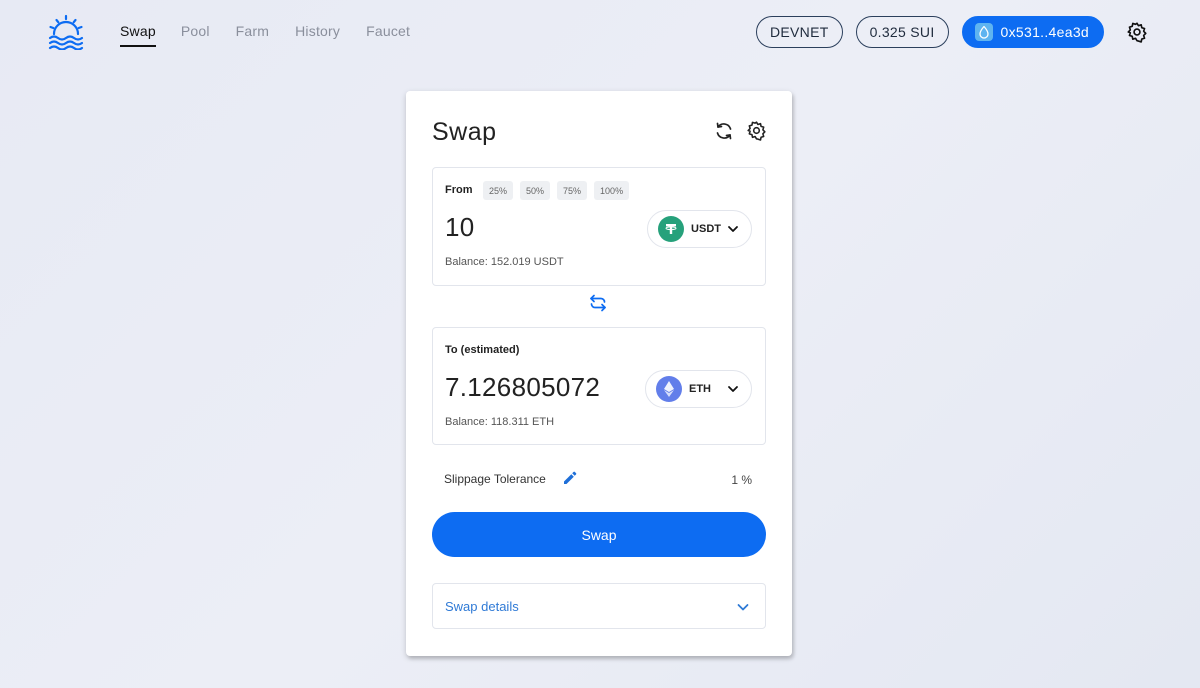  Describe the element at coordinates (482, 606) in the screenshot. I see `swap-details-label: Swap details` at that location.